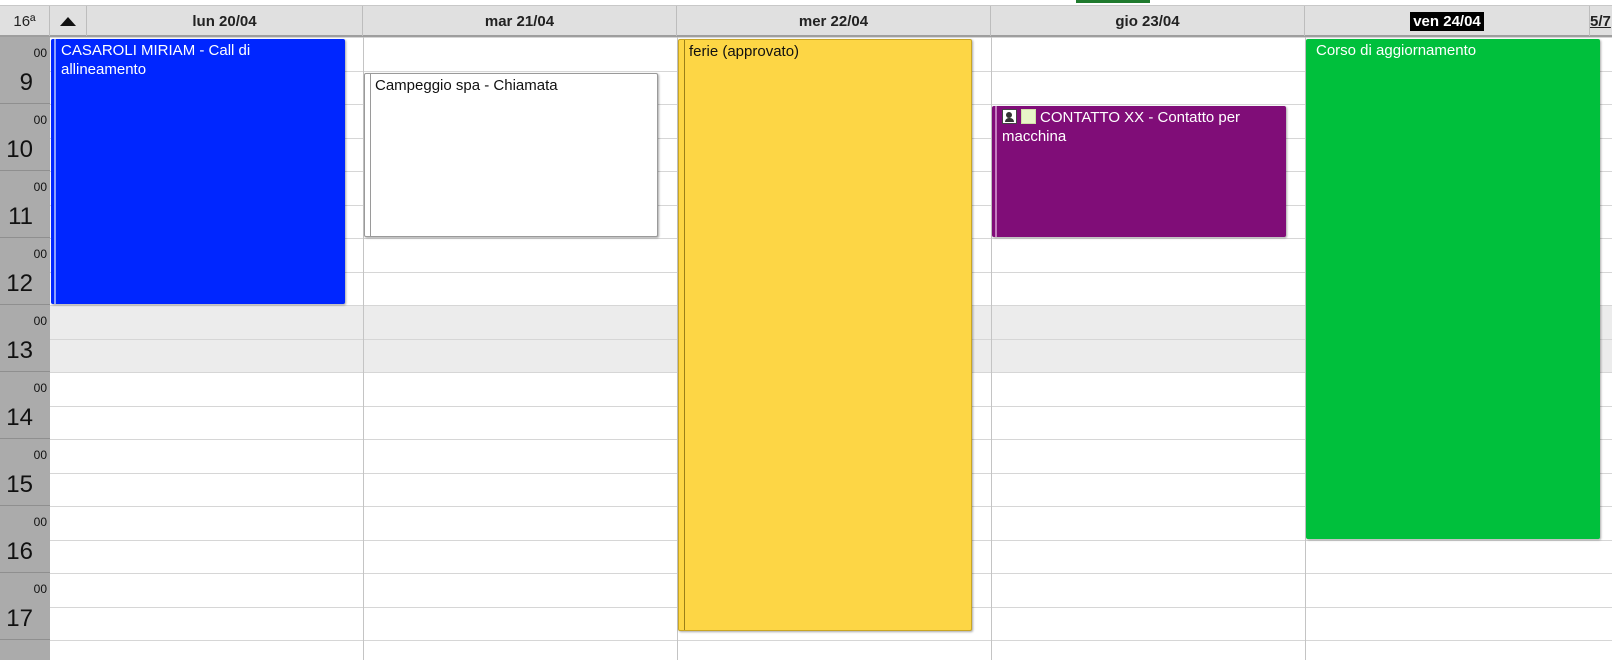  I want to click on hour-label: 13 00, so click(25, 338).